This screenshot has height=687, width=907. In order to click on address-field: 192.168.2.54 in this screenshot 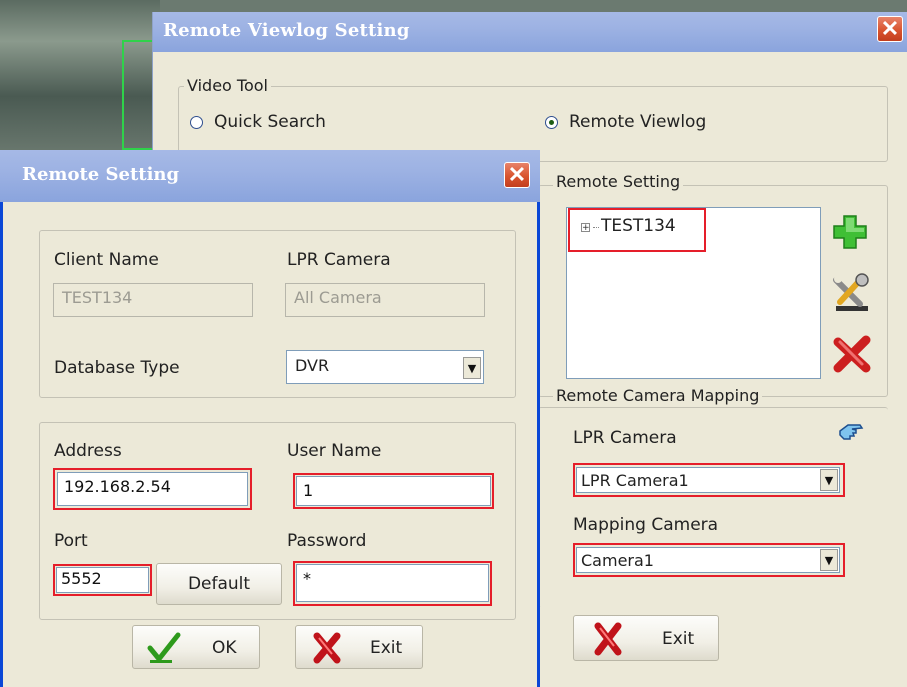, I will do `click(152, 489)`.